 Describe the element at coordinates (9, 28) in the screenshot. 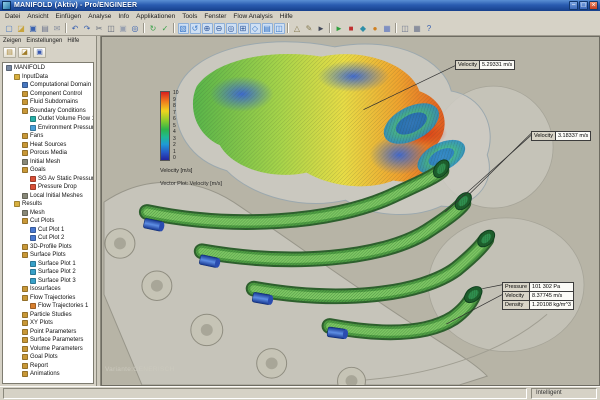

I see `new-file-icon: ▢` at that location.